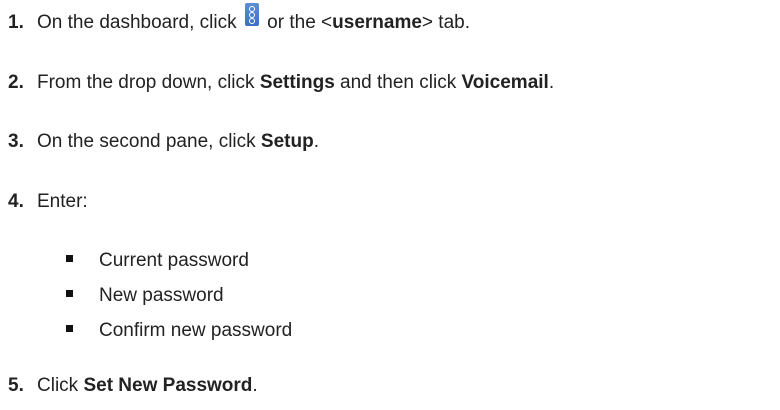 The image size is (780, 410). Describe the element at coordinates (16, 201) in the screenshot. I see `step-number: 4.` at that location.